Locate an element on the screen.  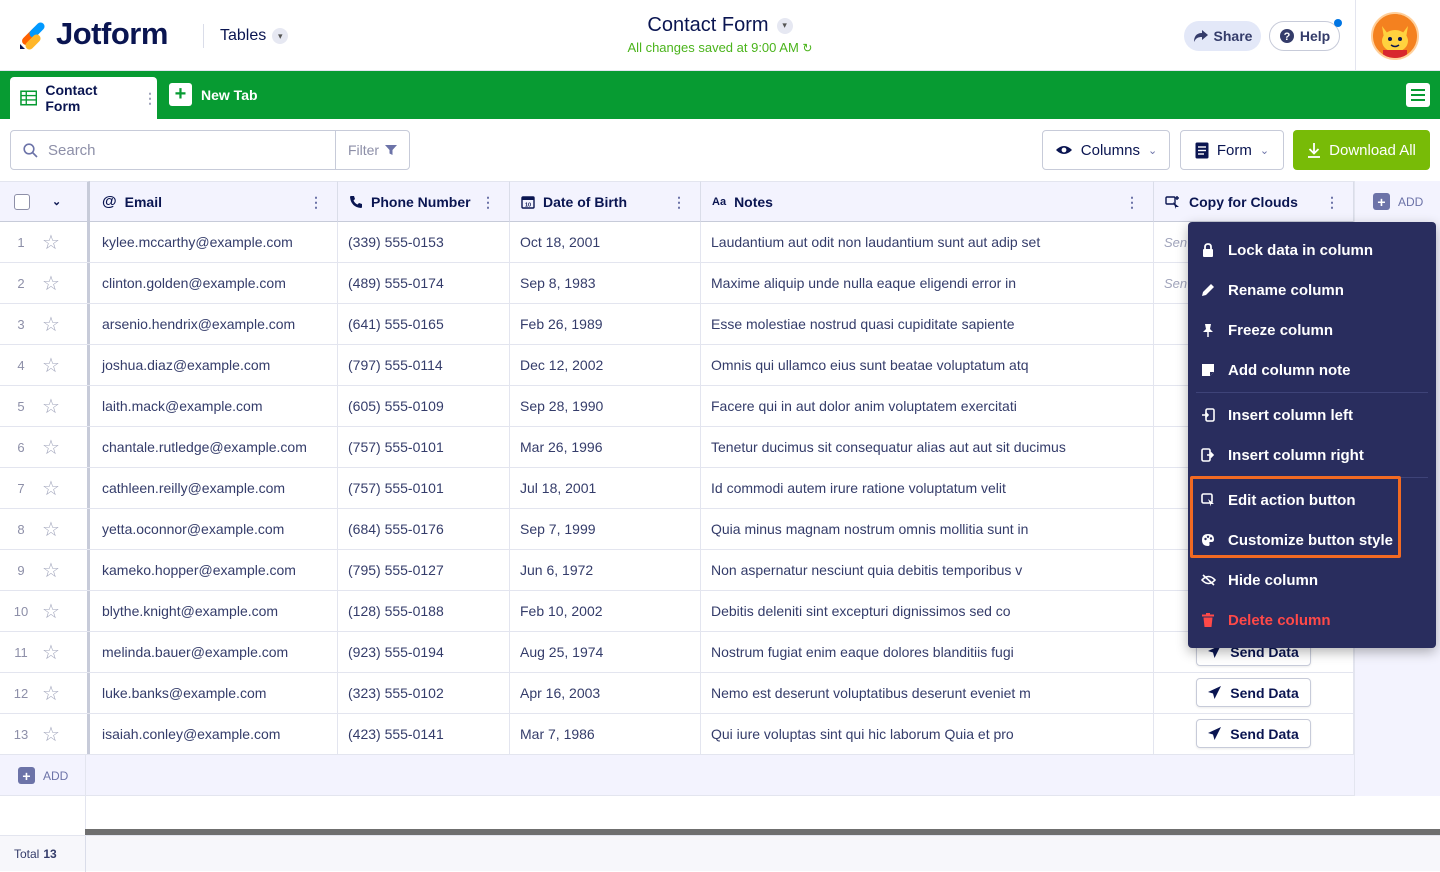
menu-item-rename: Rename column is located at coordinates (1312, 290).